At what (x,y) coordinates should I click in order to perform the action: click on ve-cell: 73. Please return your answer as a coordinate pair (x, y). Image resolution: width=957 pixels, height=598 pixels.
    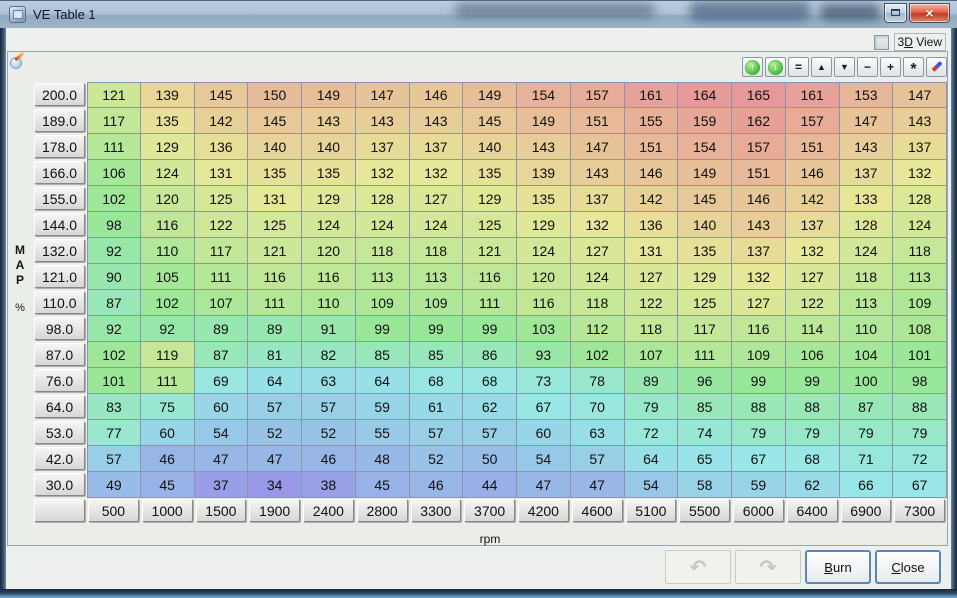
    Looking at the image, I should click on (544, 381).